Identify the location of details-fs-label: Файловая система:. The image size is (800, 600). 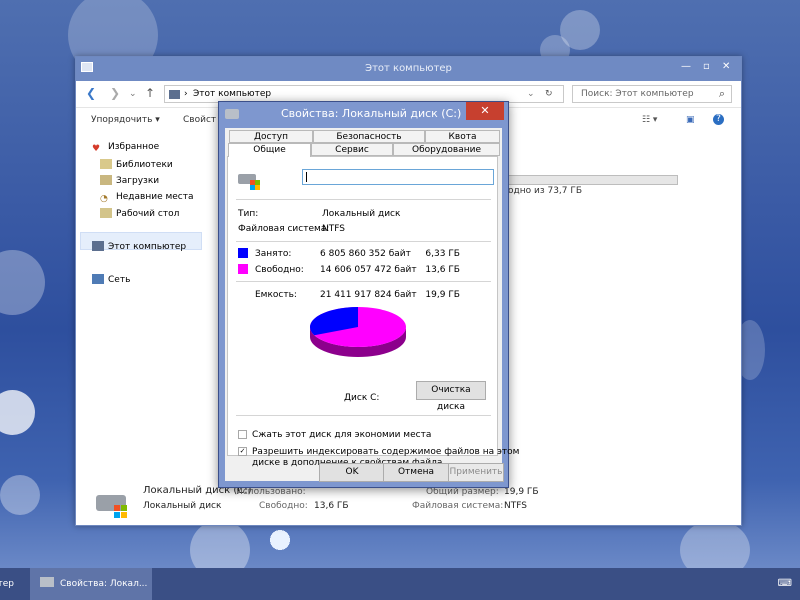
(458, 506).